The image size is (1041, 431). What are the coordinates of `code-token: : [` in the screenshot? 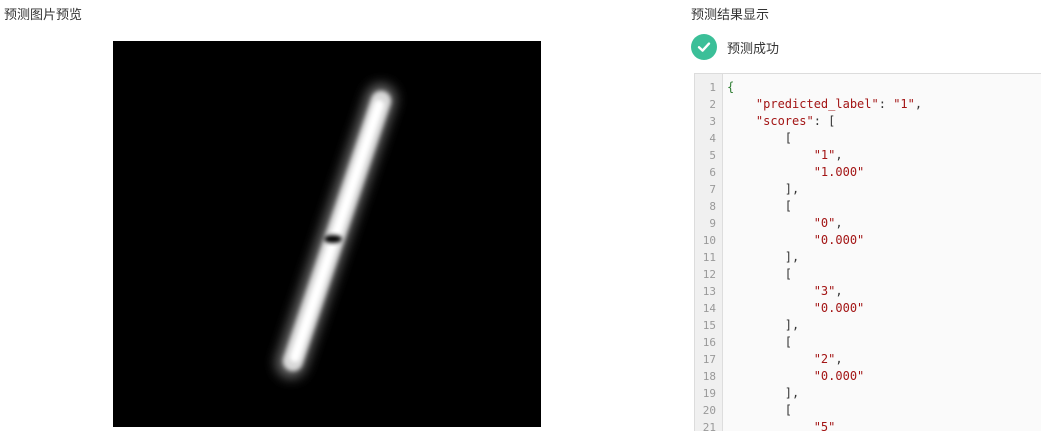 It's located at (824, 121).